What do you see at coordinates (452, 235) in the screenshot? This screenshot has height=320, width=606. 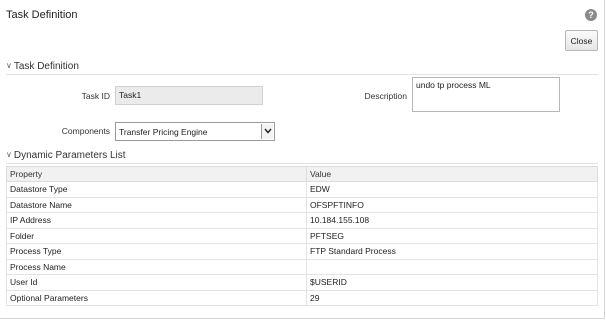 I see `value-cell: PFTSEG` at bounding box center [452, 235].